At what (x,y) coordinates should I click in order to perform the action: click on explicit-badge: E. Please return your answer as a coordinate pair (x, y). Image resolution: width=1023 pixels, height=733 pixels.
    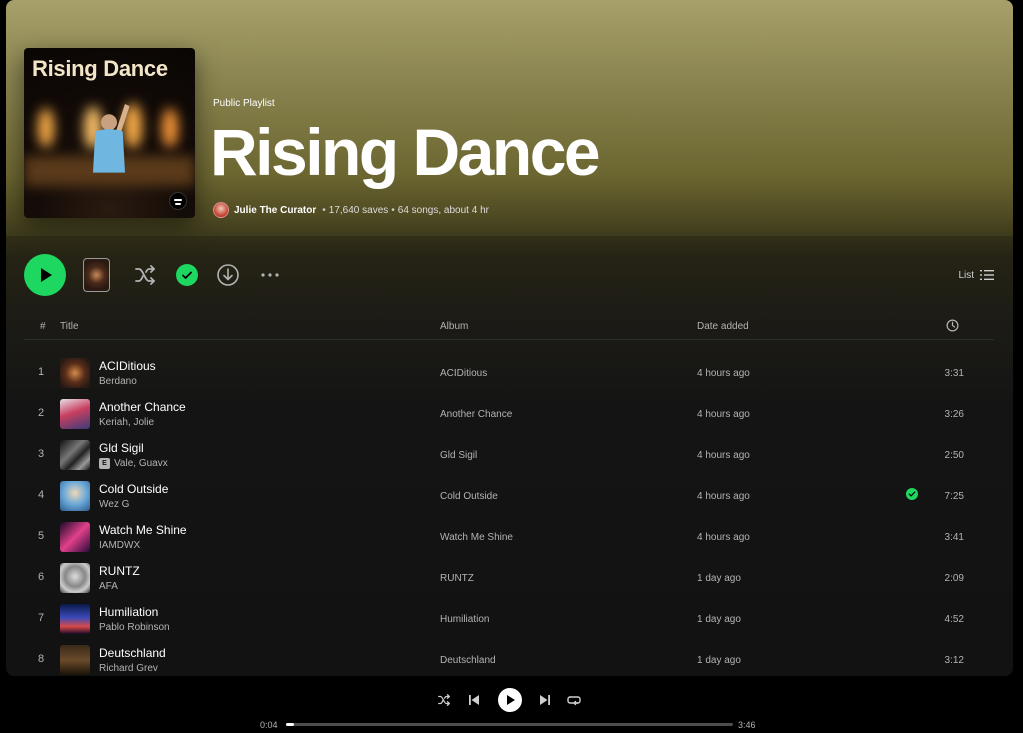
    Looking at the image, I should click on (104, 463).